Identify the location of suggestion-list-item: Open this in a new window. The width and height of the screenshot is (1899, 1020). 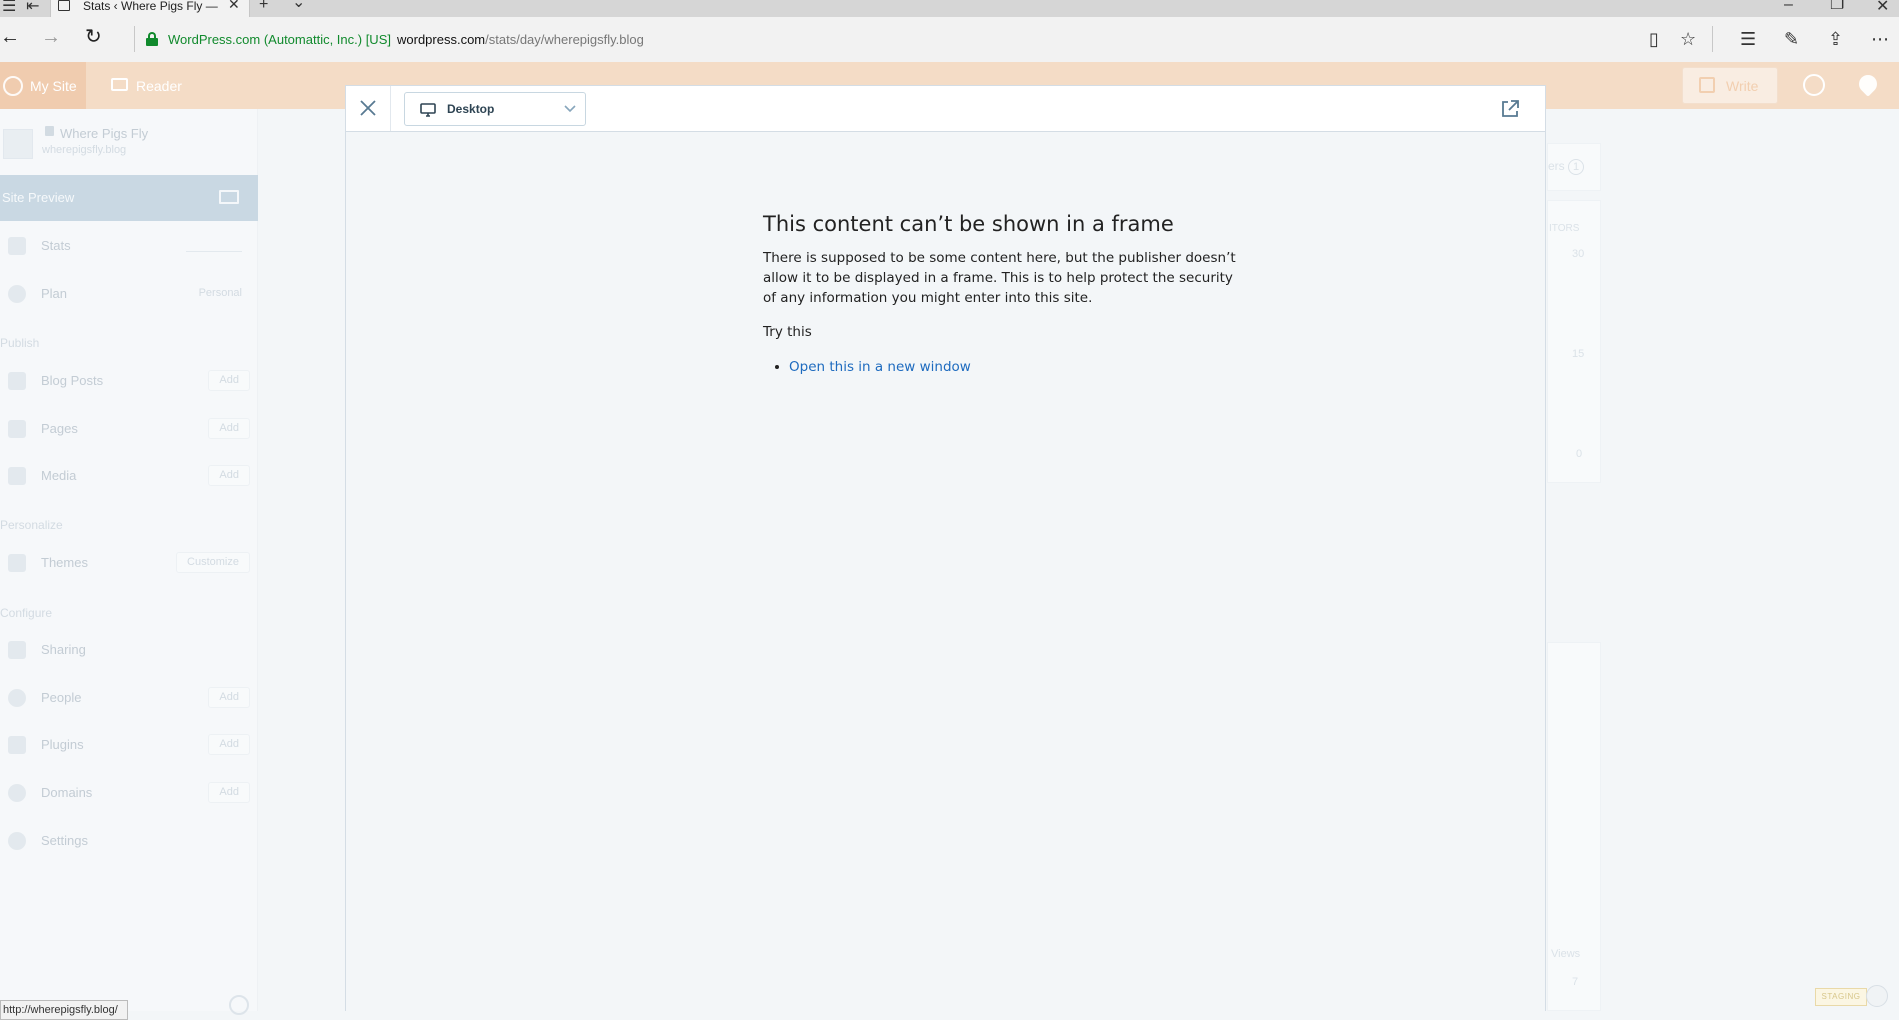
(1019, 367).